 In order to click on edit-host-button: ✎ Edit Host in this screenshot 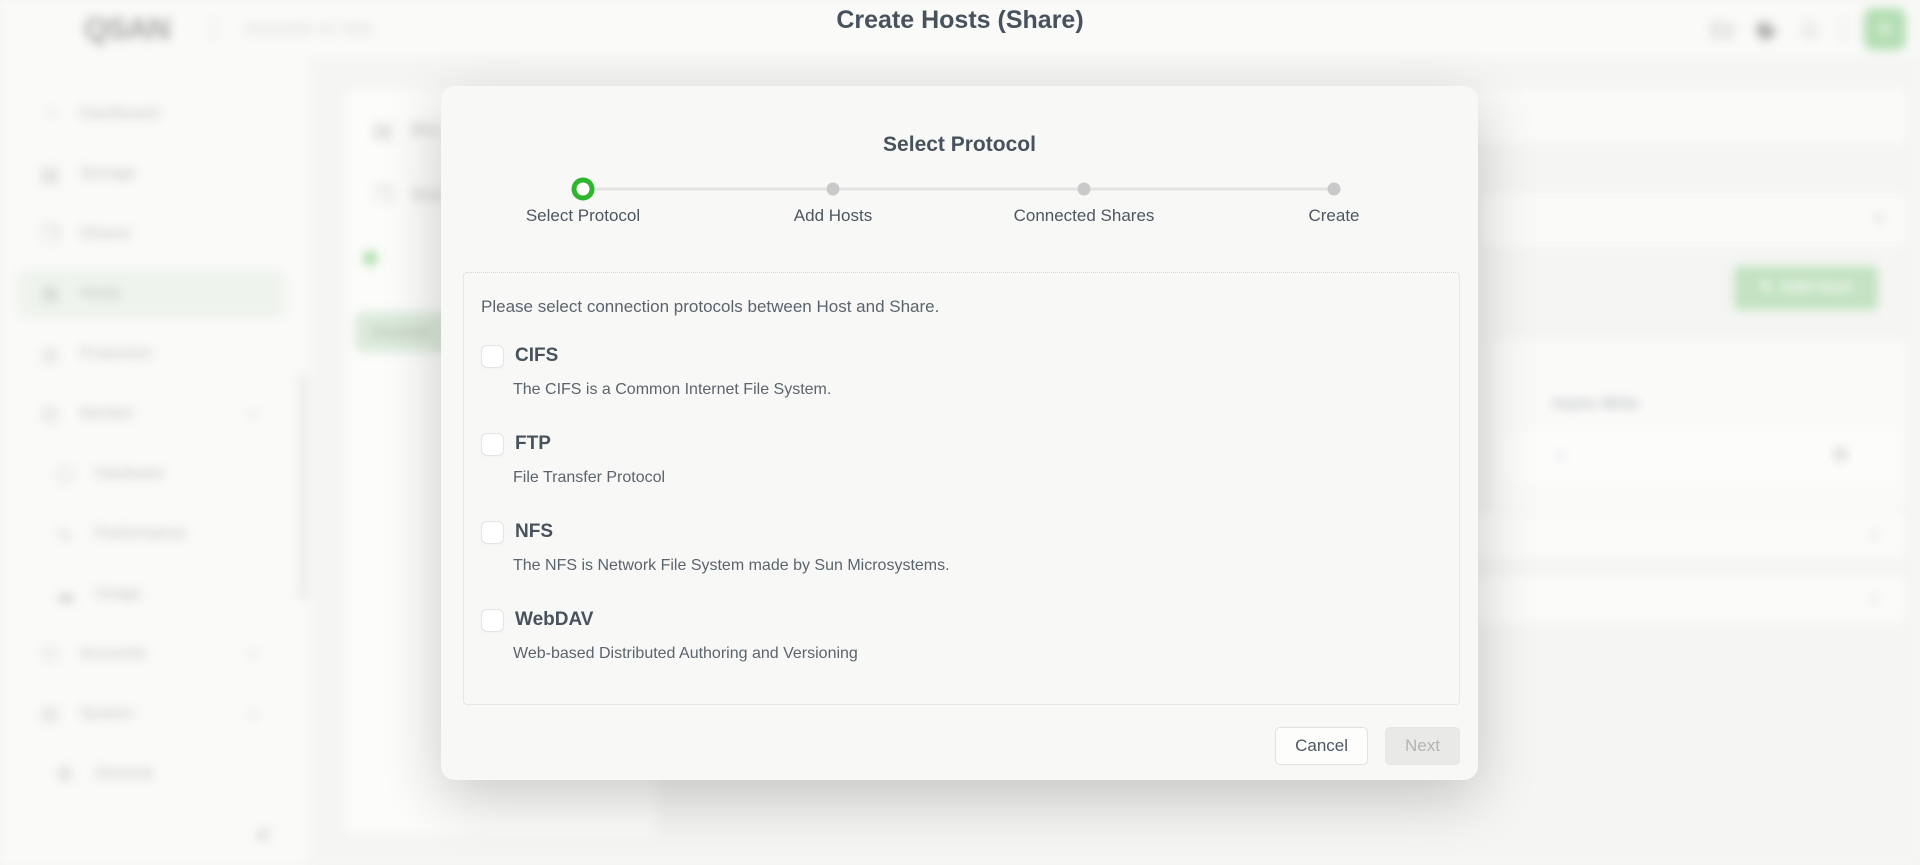, I will do `click(1806, 288)`.